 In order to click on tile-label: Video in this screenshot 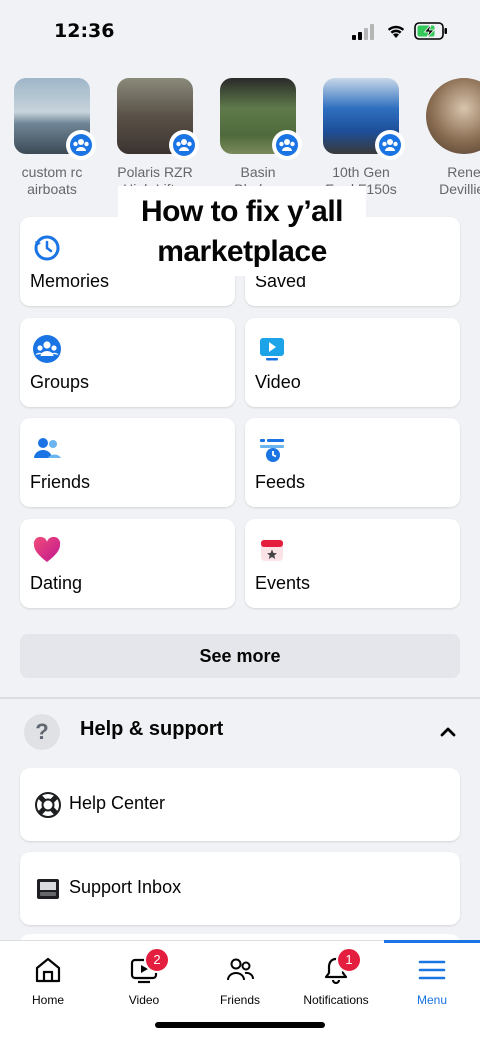, I will do `click(278, 382)`.